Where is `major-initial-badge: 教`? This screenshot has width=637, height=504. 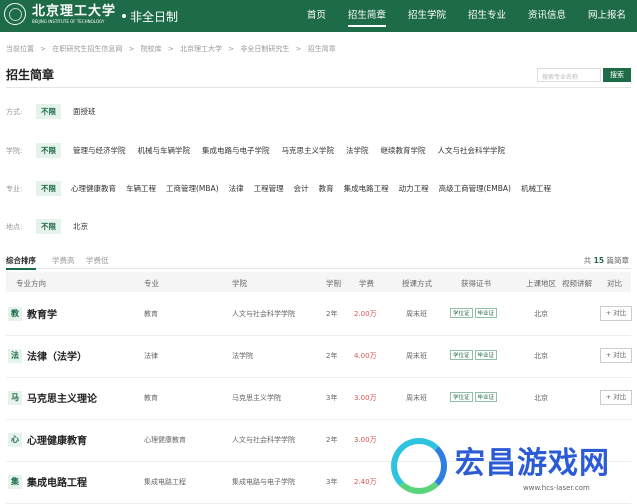
major-initial-badge: 教 is located at coordinates (15, 314).